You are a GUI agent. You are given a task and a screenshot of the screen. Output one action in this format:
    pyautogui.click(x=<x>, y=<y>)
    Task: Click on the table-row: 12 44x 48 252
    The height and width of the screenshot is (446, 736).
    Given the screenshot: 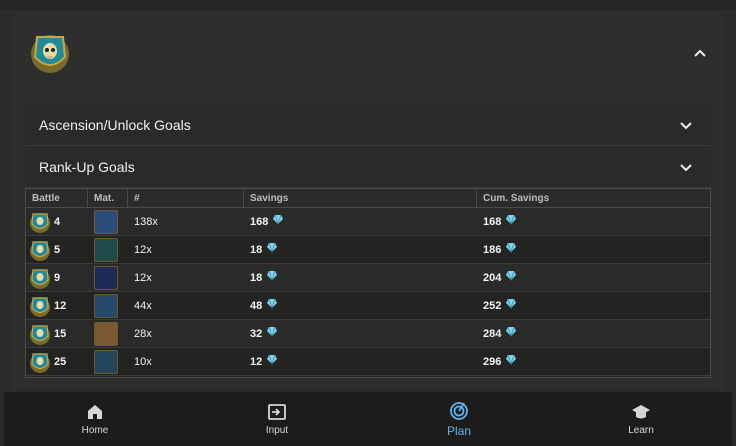 What is the action you would take?
    pyautogui.click(x=368, y=306)
    